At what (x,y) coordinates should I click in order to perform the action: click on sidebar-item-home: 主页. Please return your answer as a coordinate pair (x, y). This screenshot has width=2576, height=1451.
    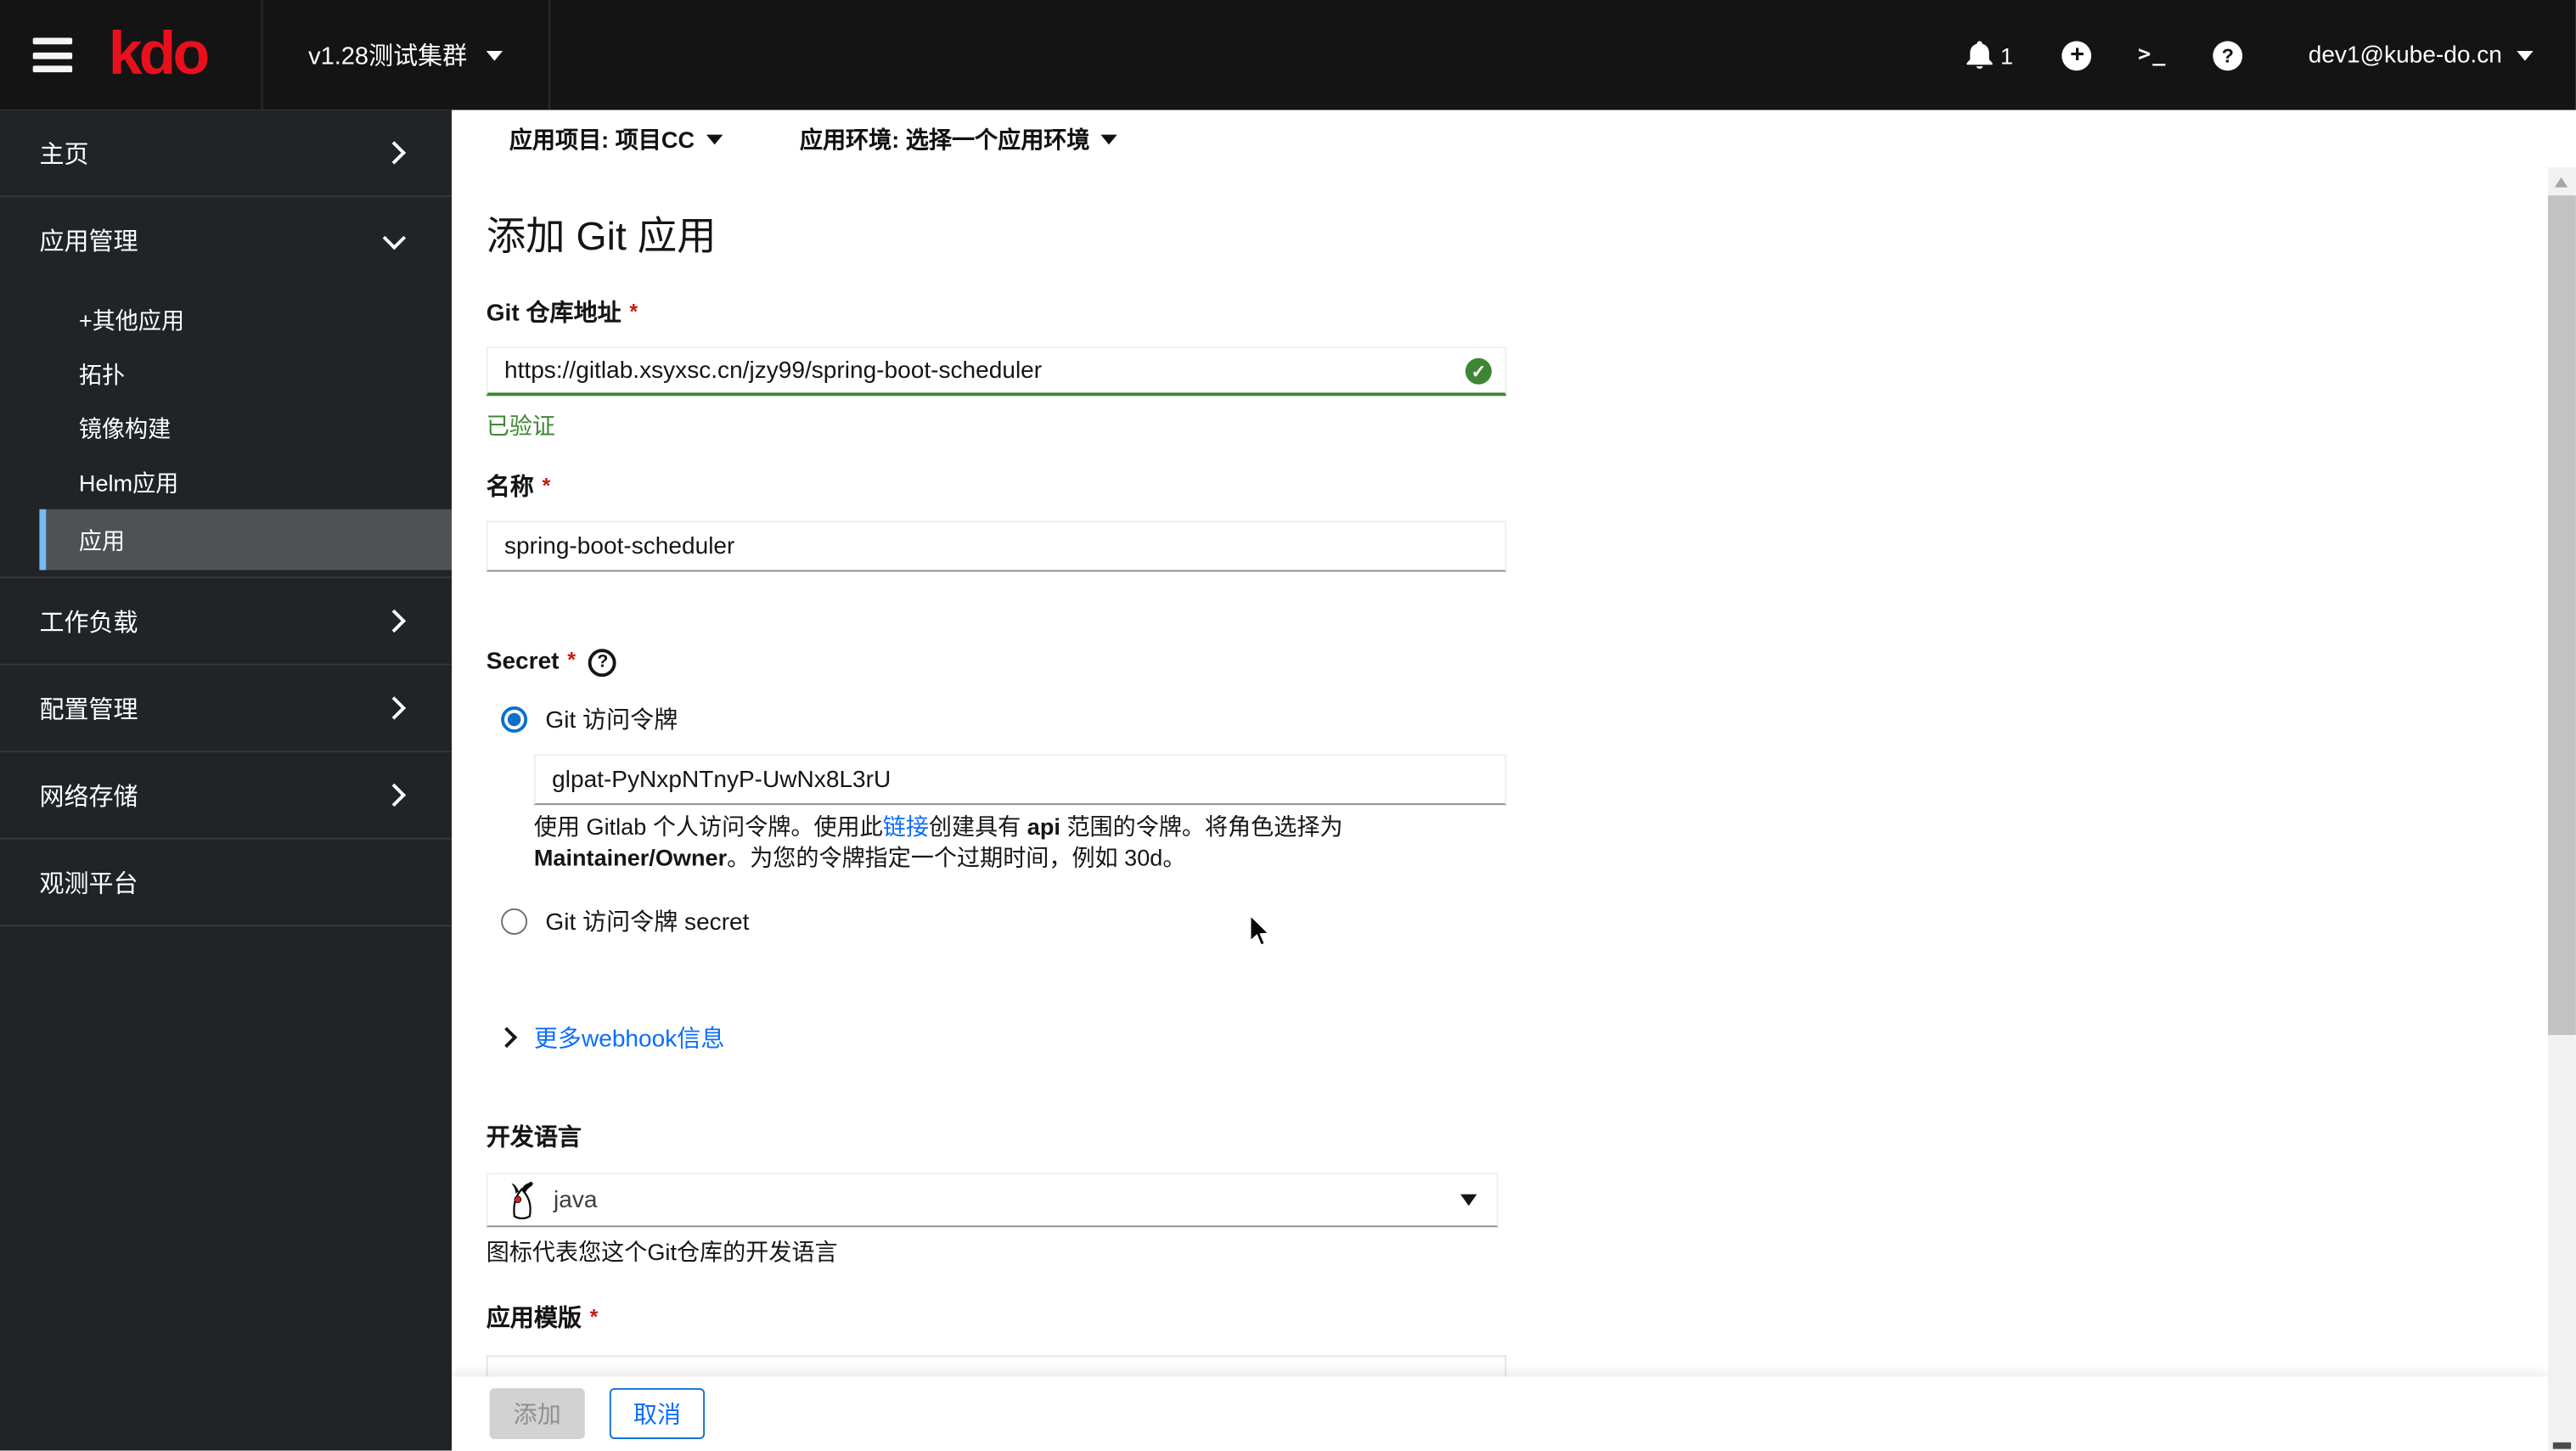
    Looking at the image, I should click on (226, 154).